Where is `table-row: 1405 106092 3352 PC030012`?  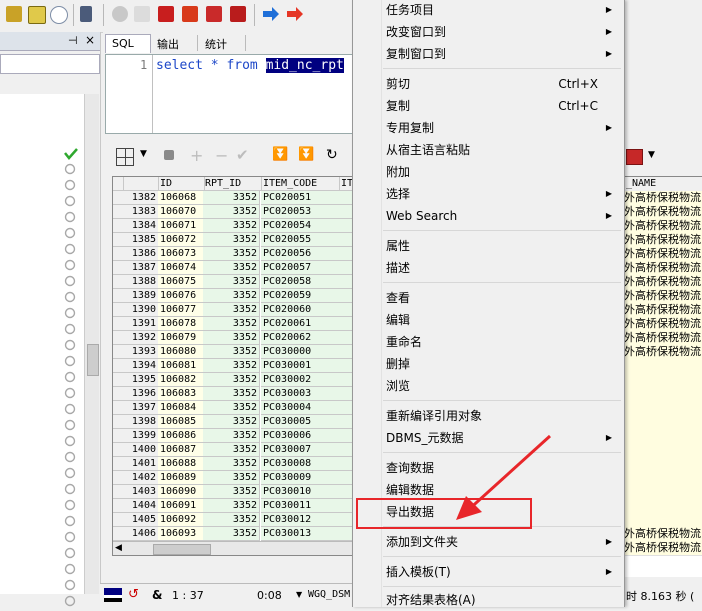 table-row: 1405 106092 3352 PC030012 is located at coordinates (233, 520).